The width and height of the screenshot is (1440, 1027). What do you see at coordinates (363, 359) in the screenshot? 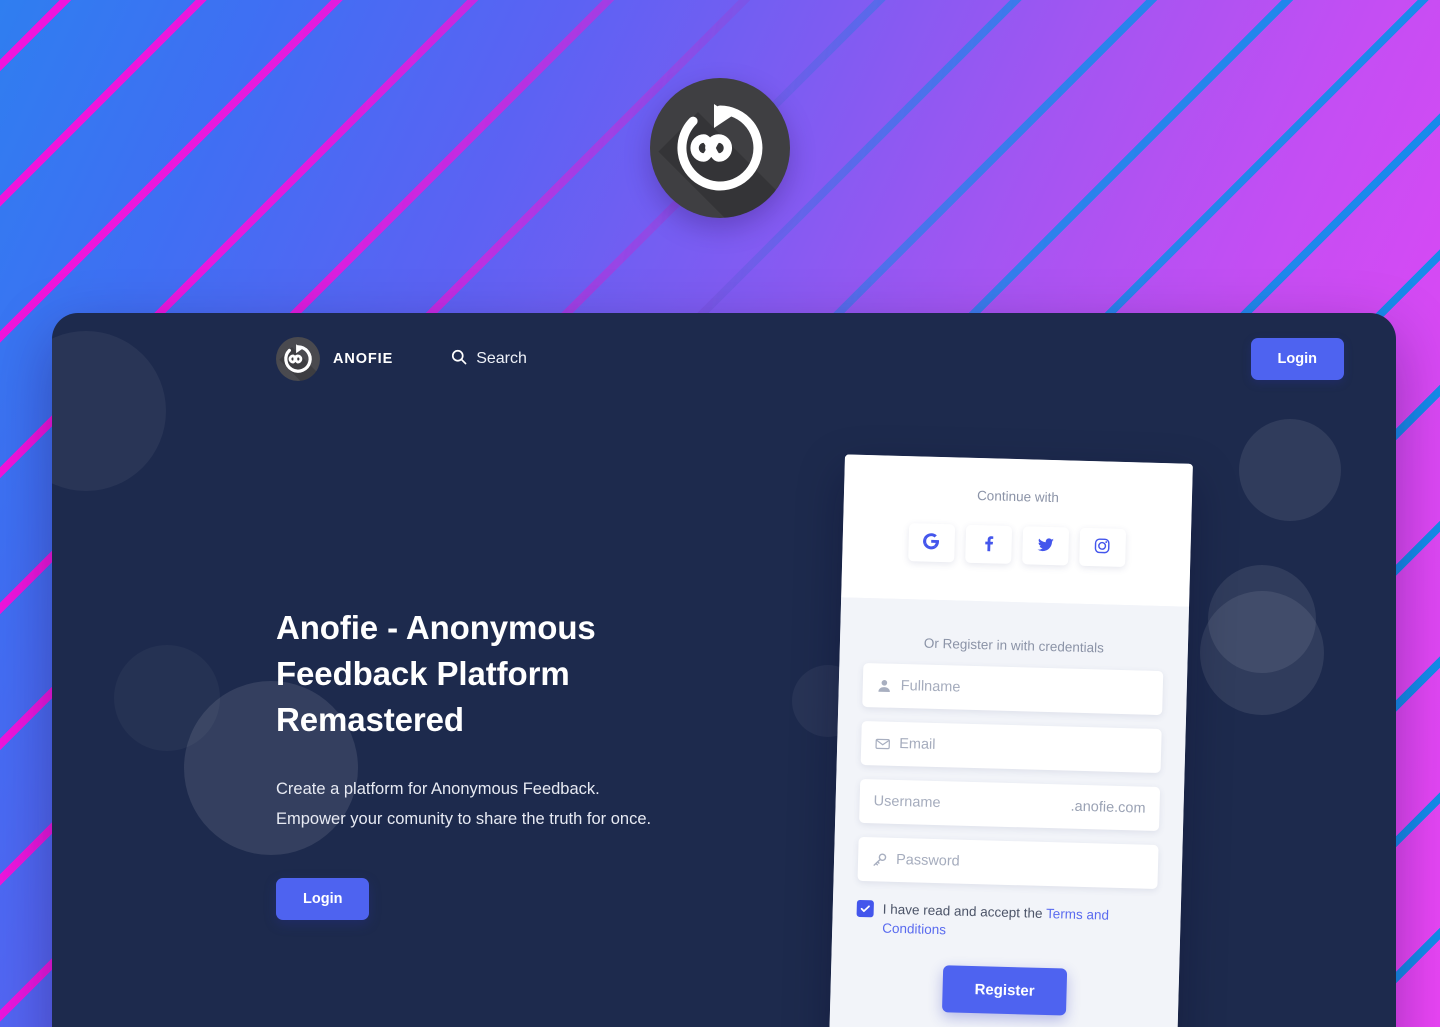
I see `brand-name: ANOFIE` at bounding box center [363, 359].